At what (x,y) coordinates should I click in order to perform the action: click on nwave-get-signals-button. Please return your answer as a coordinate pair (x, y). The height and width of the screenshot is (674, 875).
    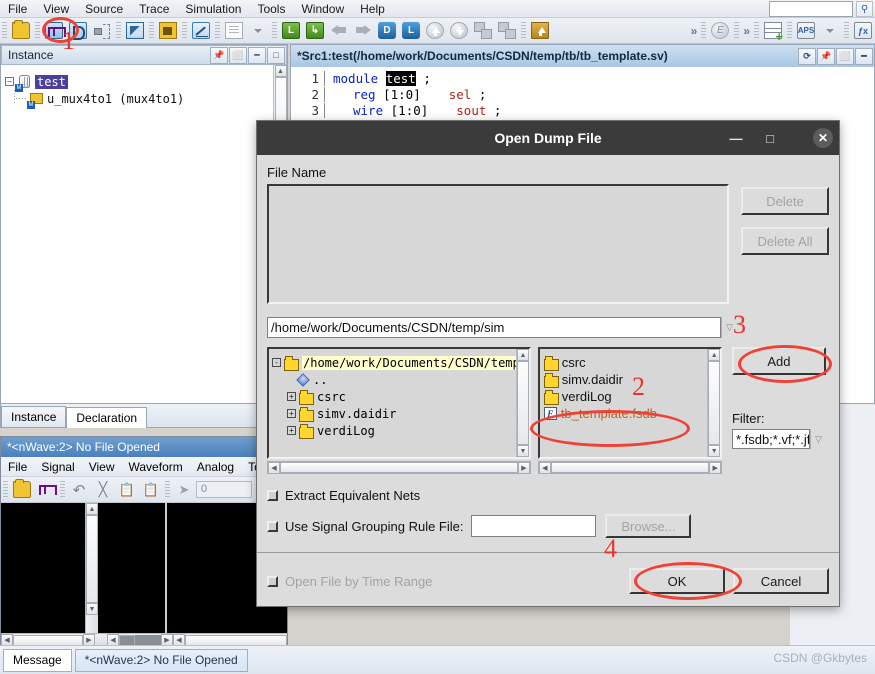
    Looking at the image, I should click on (46, 490).